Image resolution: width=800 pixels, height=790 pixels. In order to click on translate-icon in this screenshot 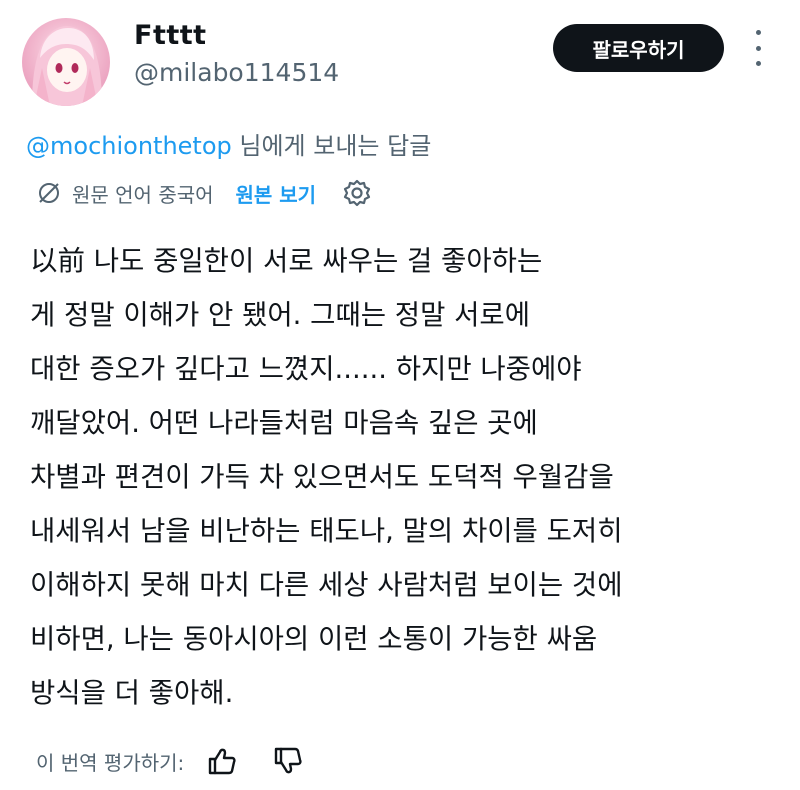, I will do `click(49, 193)`.